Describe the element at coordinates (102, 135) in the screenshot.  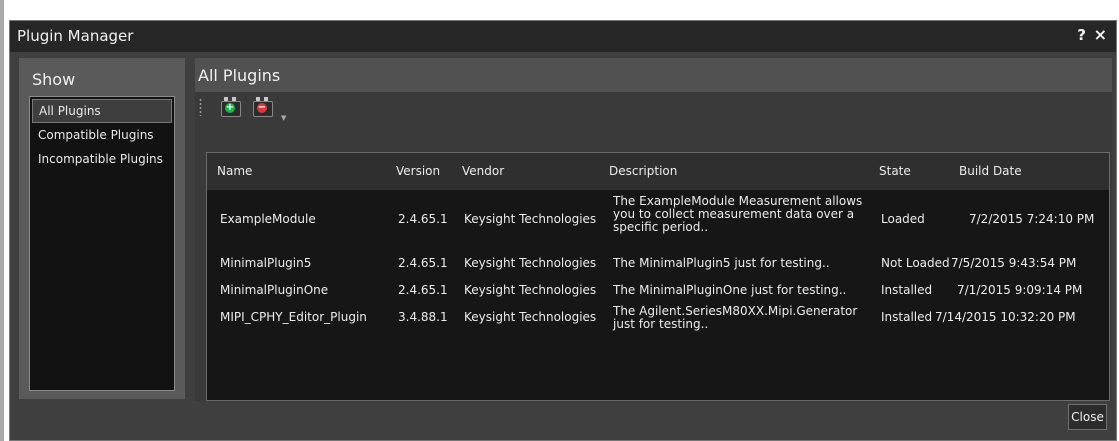
I see `show-item-compatible-plugins: Compatible Plugins` at that location.